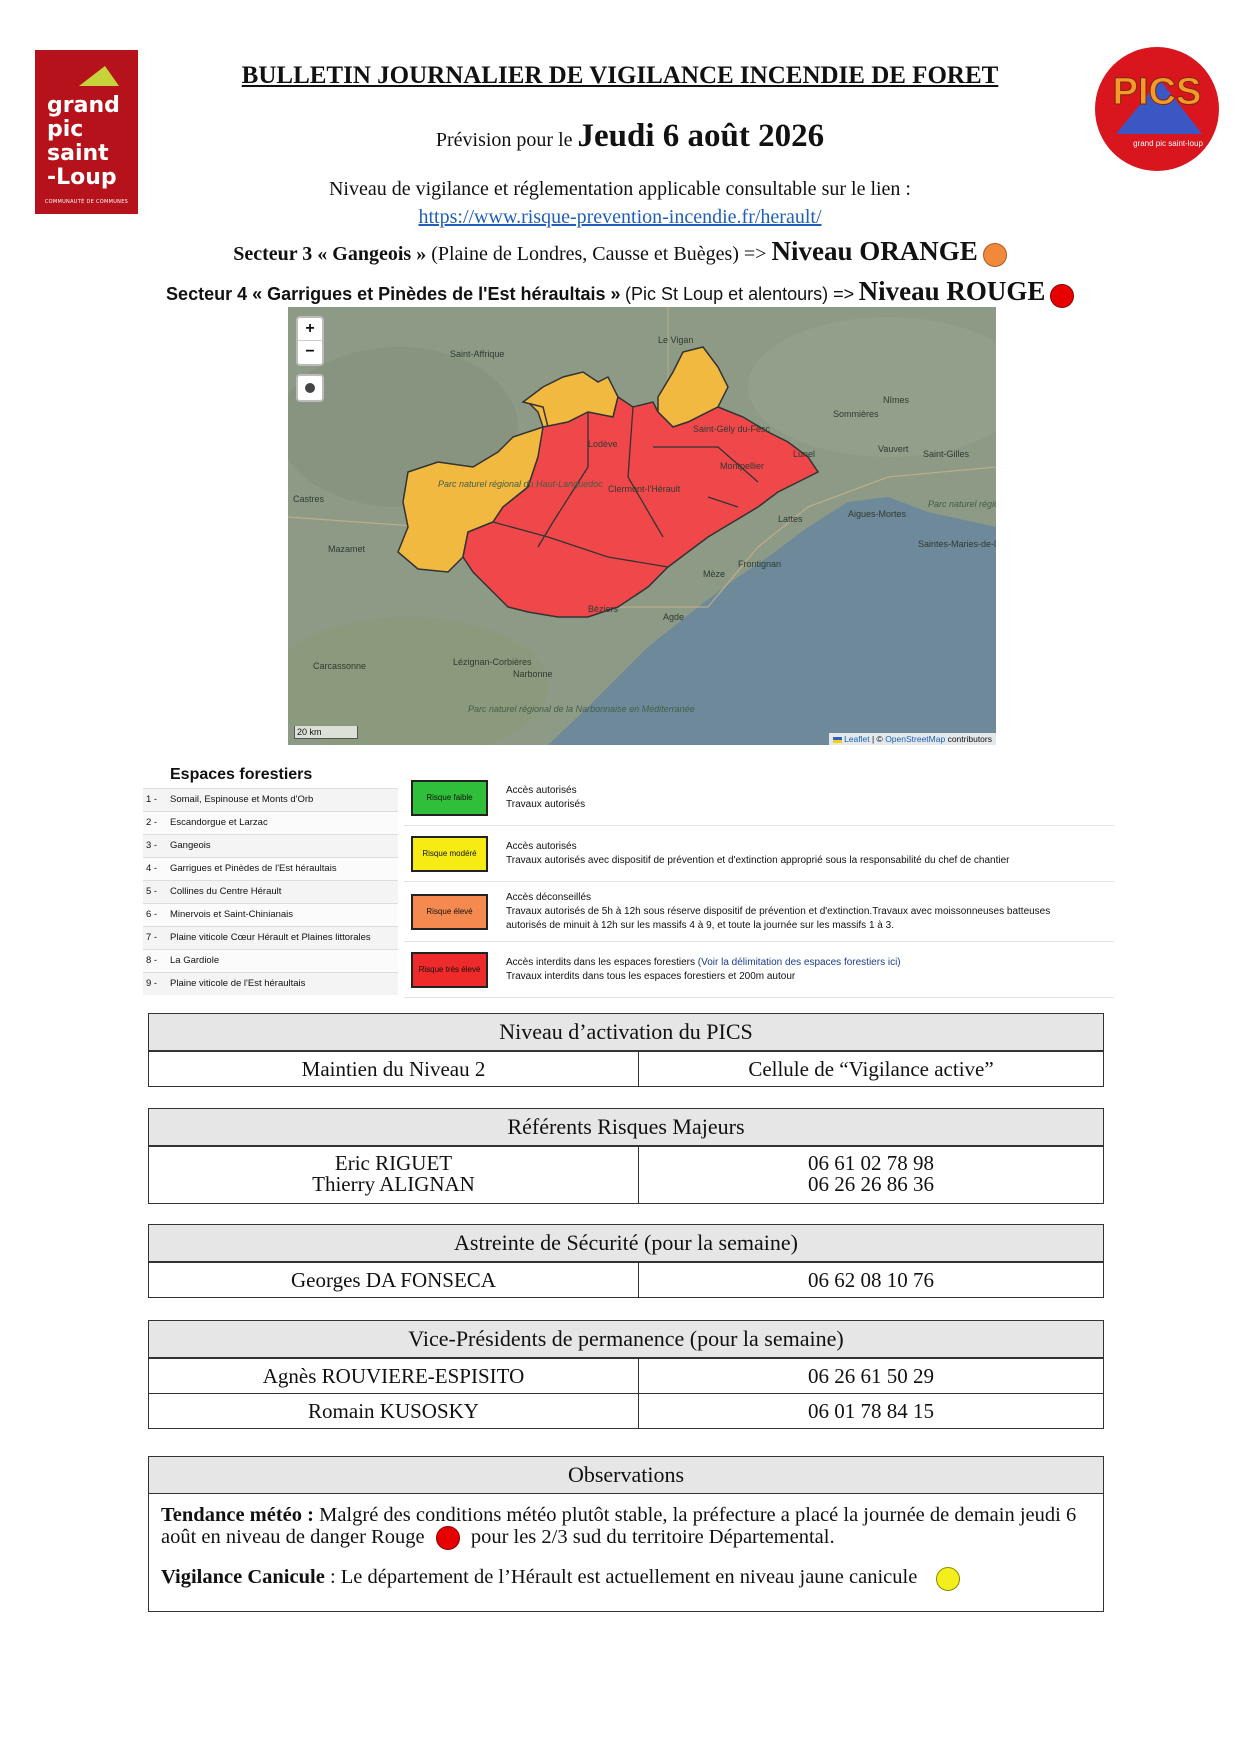  Describe the element at coordinates (626, 1032) in the screenshot. I see `pics-table-header: Niveau d’activation du PICS` at that location.